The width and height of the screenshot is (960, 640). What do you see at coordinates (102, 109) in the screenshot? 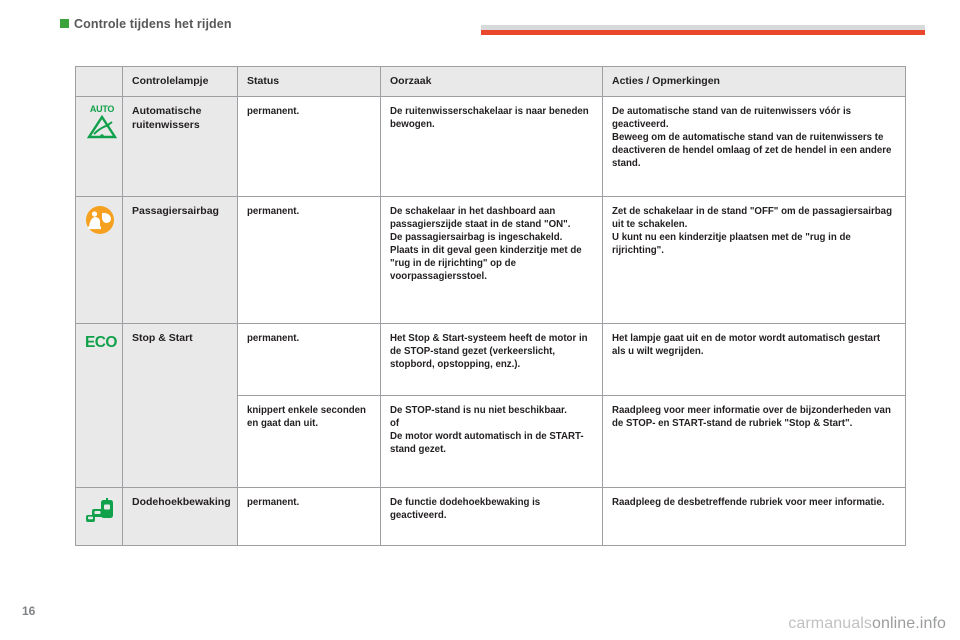
I see `auto-wiper-icon-label: AUTO` at bounding box center [102, 109].